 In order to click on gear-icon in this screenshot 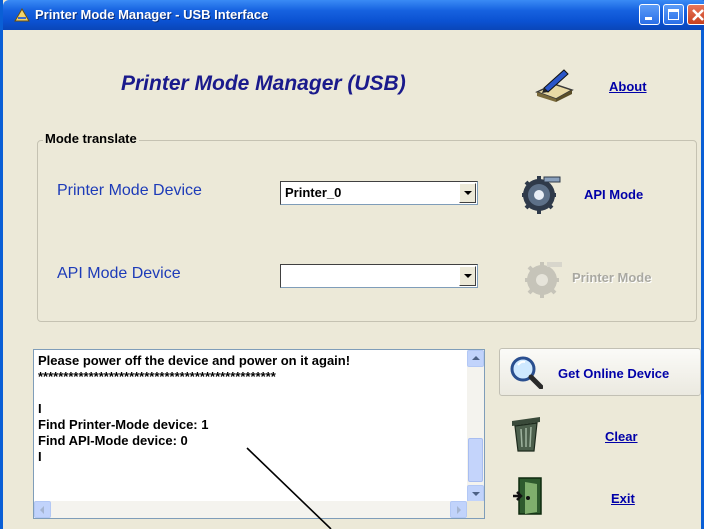, I will do `click(541, 193)`.